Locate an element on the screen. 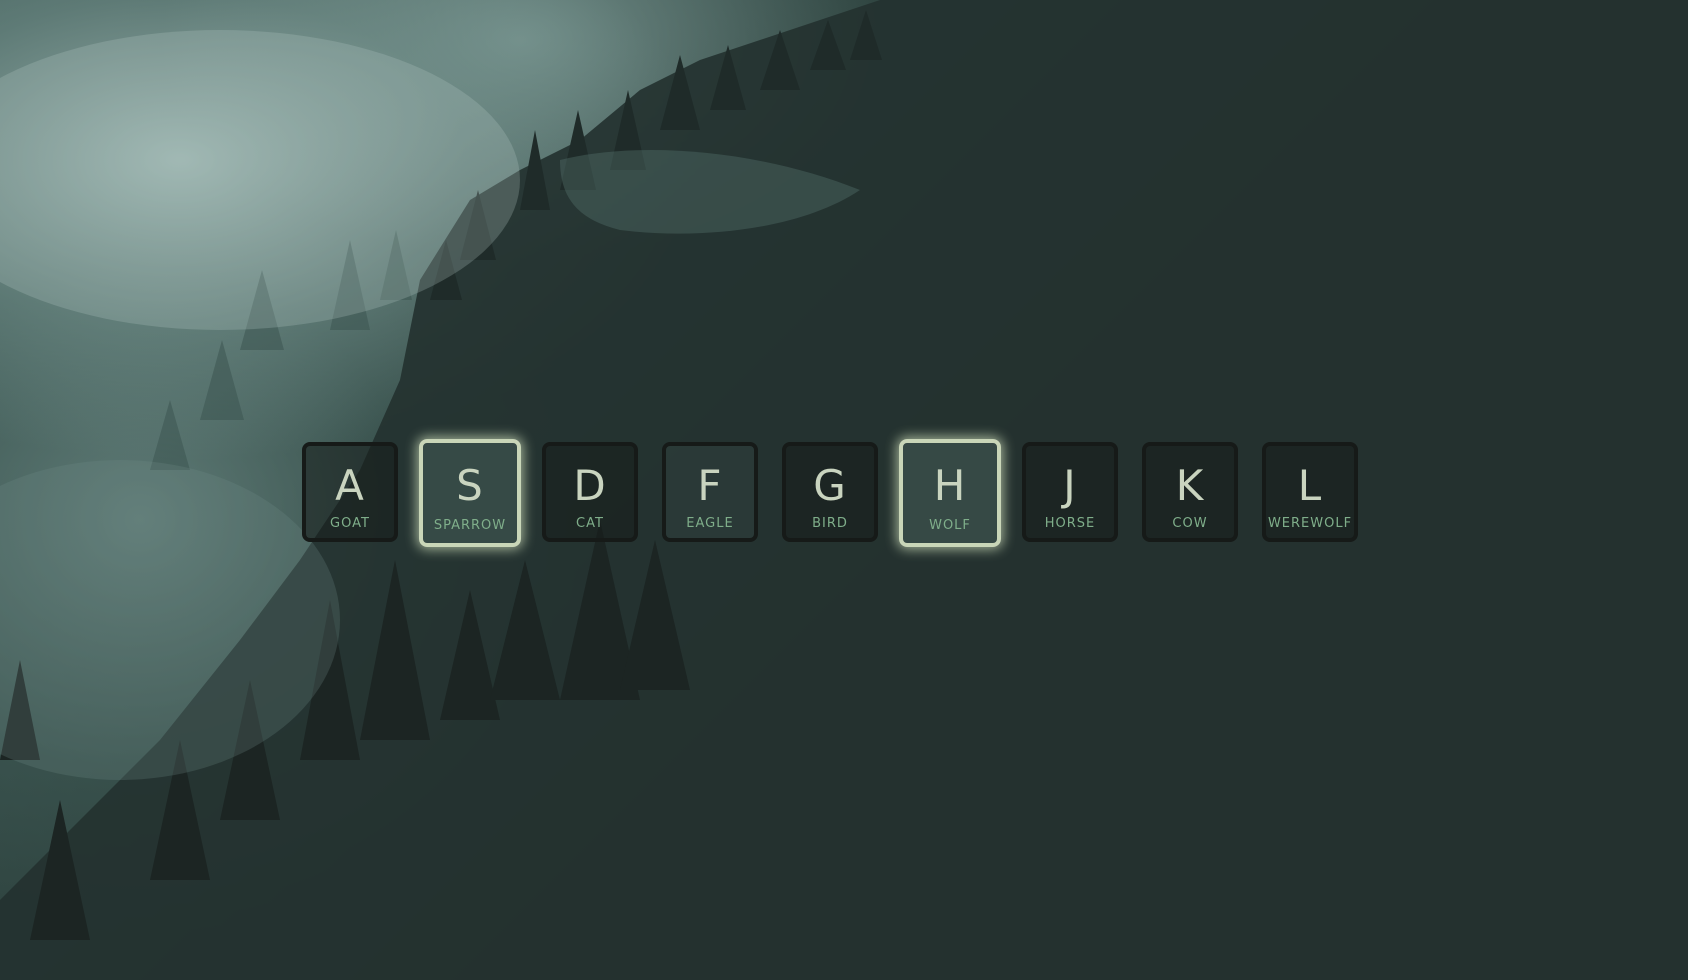 The image size is (1688, 980). key-letter: H is located at coordinates (950, 485).